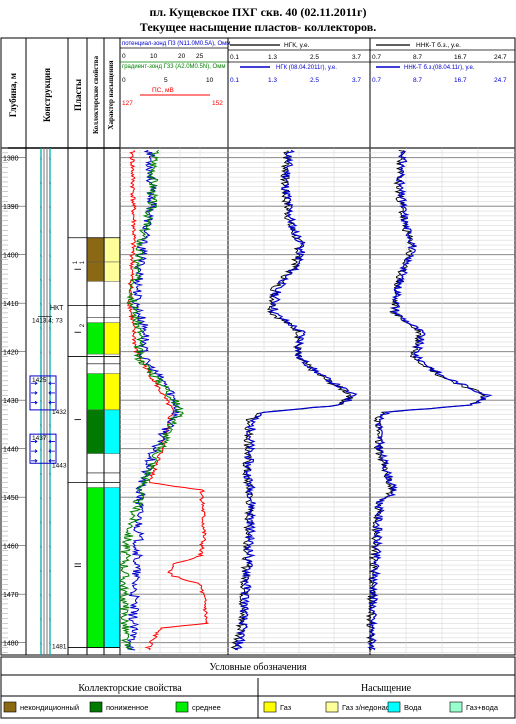  Describe the element at coordinates (306, 68) in the screenshot. I see `ngk-2011-label: НГК (08.04.2011г), у.е.` at that location.